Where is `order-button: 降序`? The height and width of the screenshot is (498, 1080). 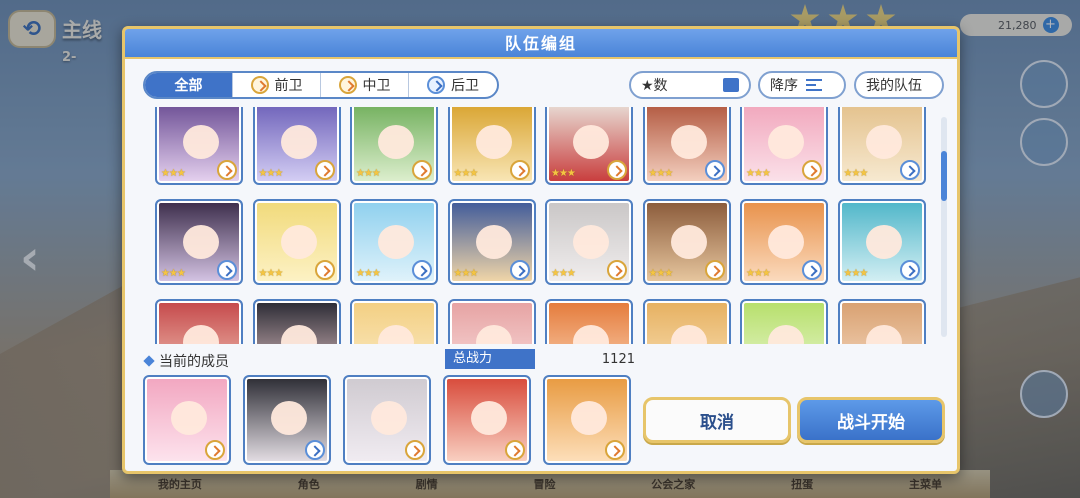 order-button: 降序 is located at coordinates (802, 85).